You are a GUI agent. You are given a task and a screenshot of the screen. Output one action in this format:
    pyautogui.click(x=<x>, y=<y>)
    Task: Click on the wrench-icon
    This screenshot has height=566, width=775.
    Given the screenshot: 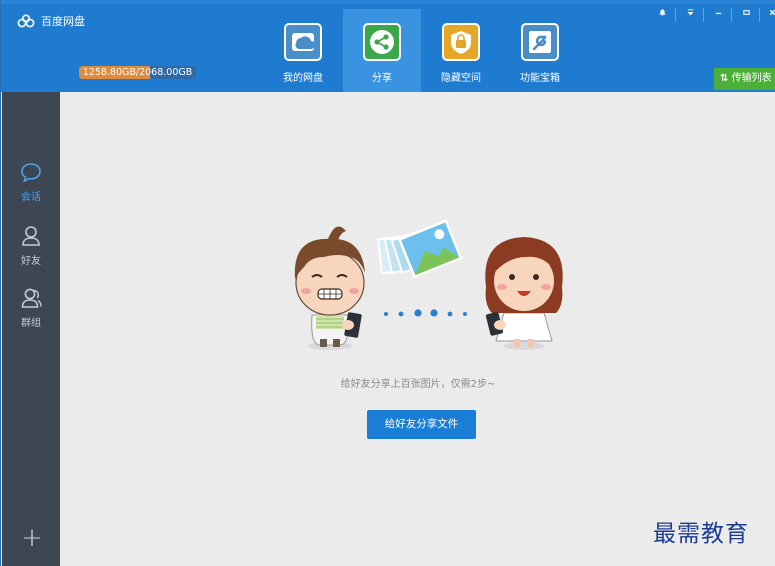 What is the action you would take?
    pyautogui.click(x=540, y=42)
    